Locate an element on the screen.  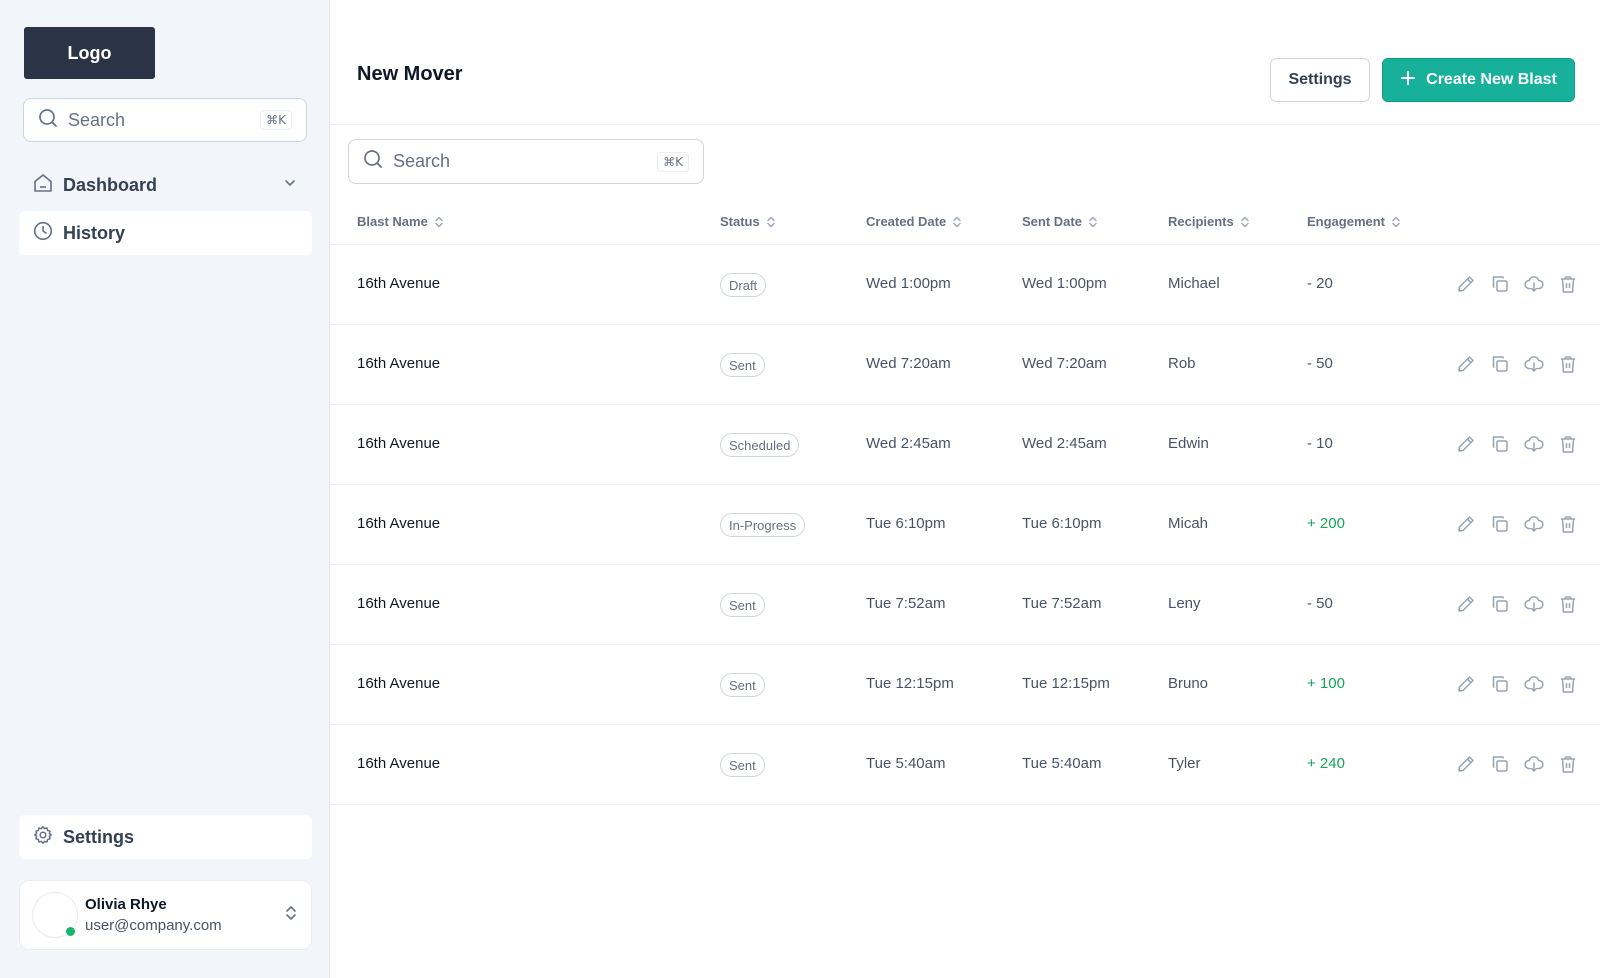
plus-icon is located at coordinates (1413, 80).